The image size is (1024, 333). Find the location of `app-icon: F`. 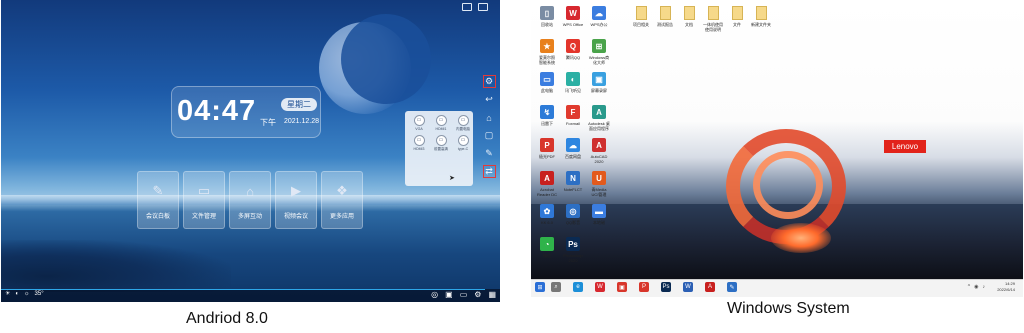

app-icon: F is located at coordinates (573, 112).